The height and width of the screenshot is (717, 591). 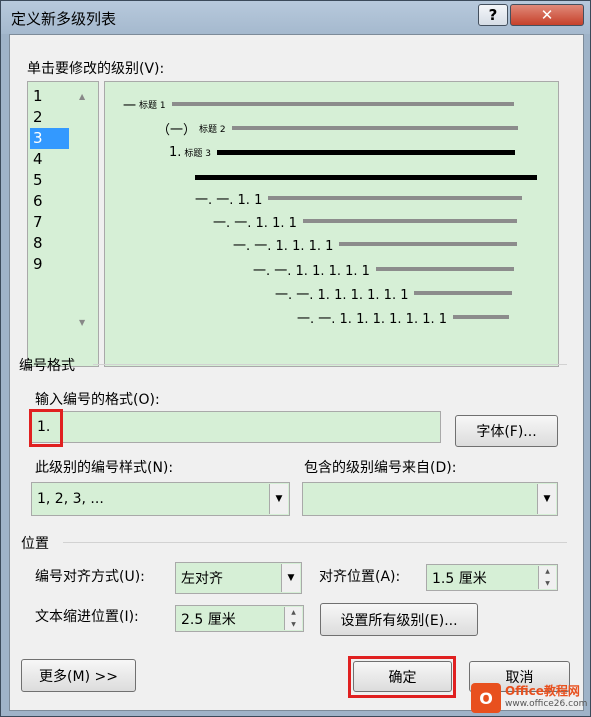 I want to click on watermark-text: Office教程网 www.office26.com, so click(x=546, y=698).